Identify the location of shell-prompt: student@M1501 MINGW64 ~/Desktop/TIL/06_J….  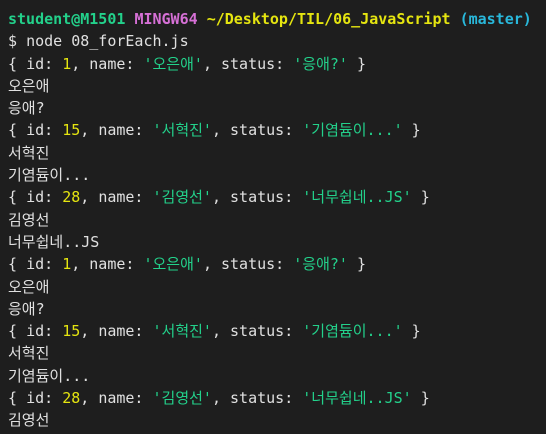
(277, 19).